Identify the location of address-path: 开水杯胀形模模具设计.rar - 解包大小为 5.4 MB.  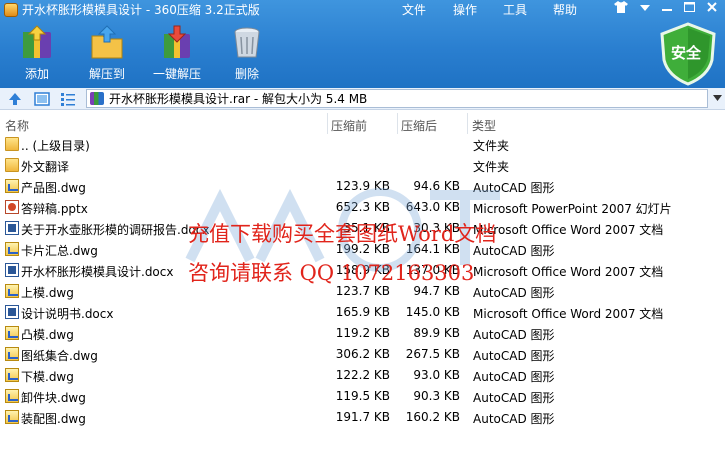
(238, 99).